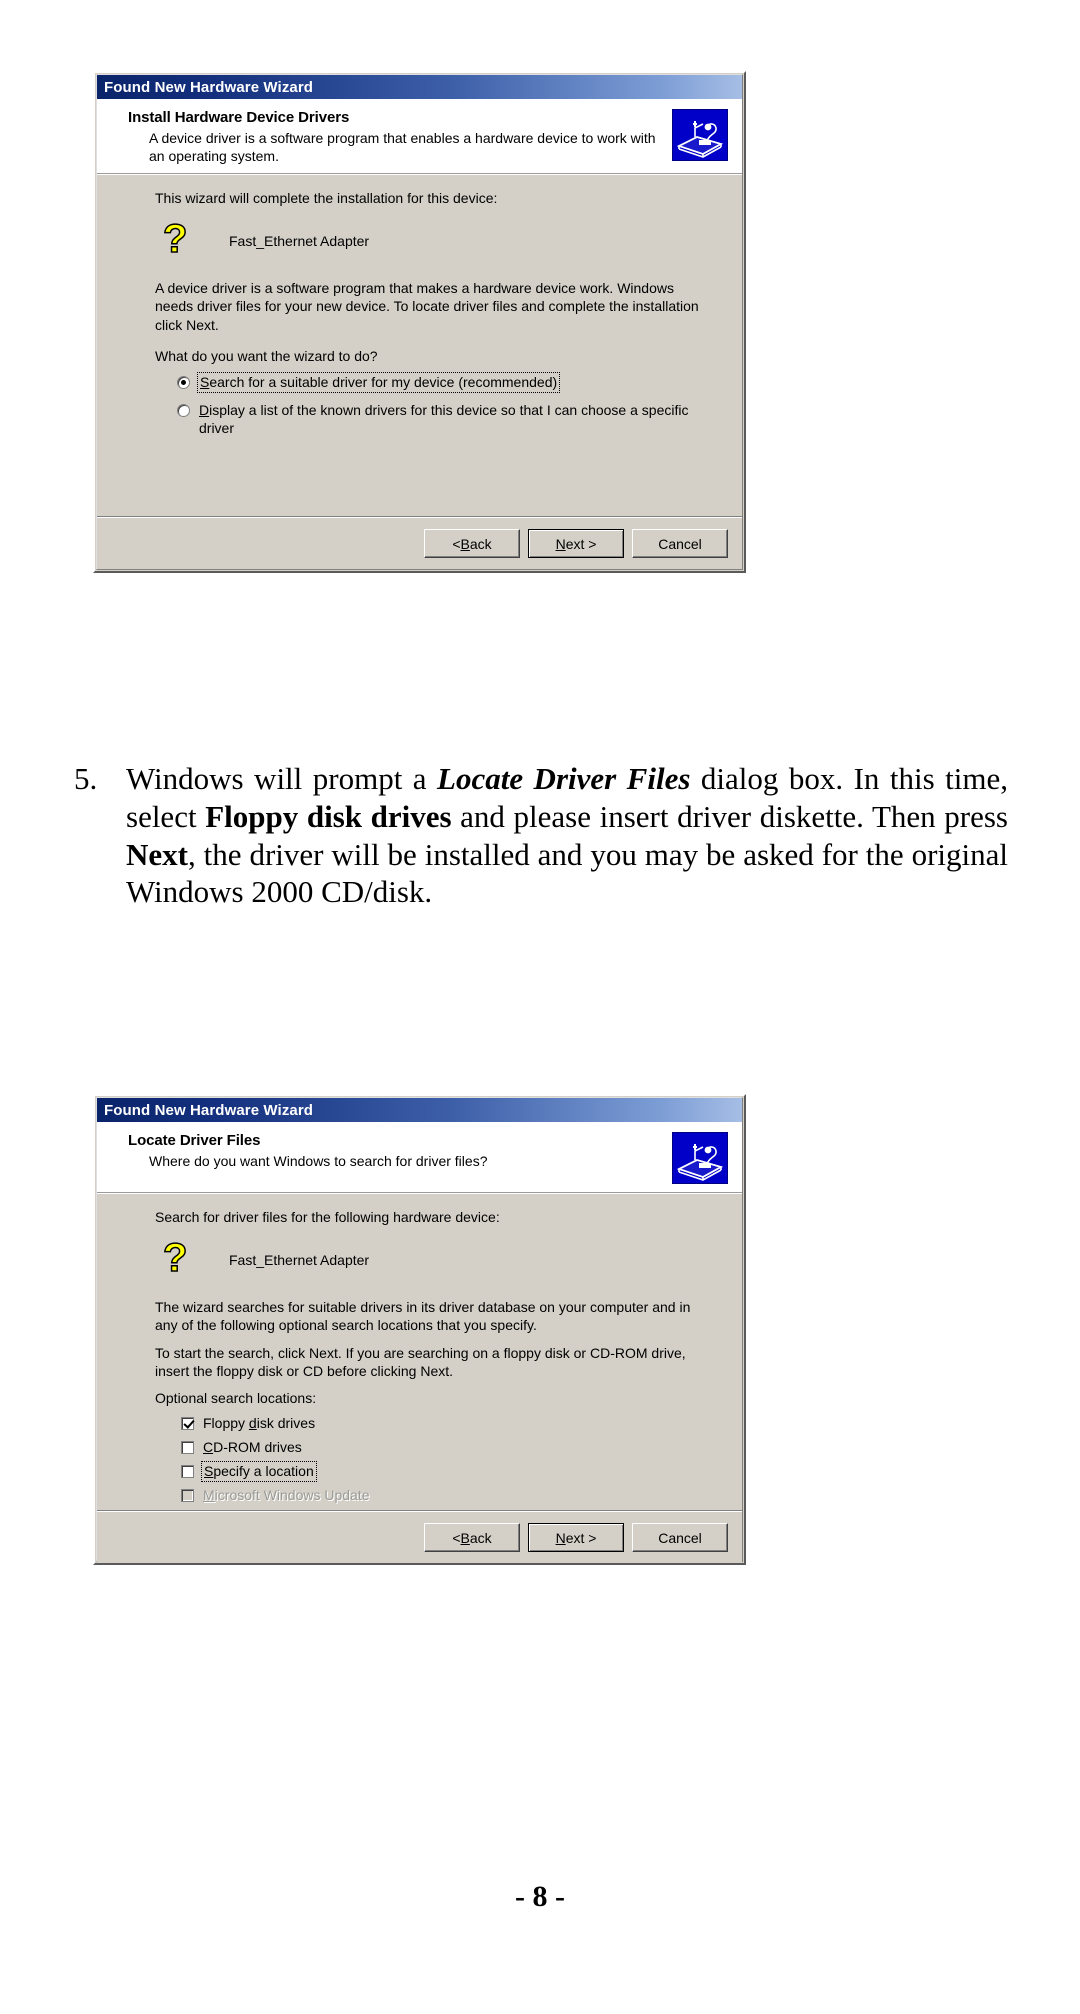 The image size is (1080, 2014). What do you see at coordinates (157, 854) in the screenshot?
I see `step-part-5-emphasis: Next` at bounding box center [157, 854].